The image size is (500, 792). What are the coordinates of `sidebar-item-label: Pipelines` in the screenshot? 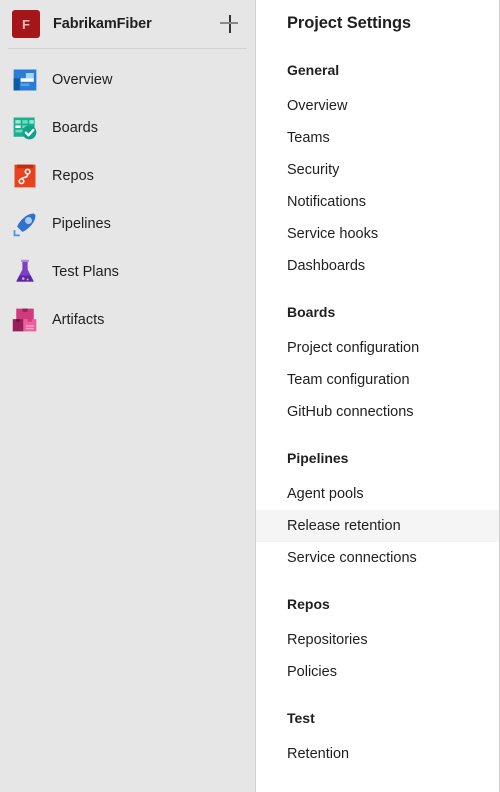 It's located at (81, 224).